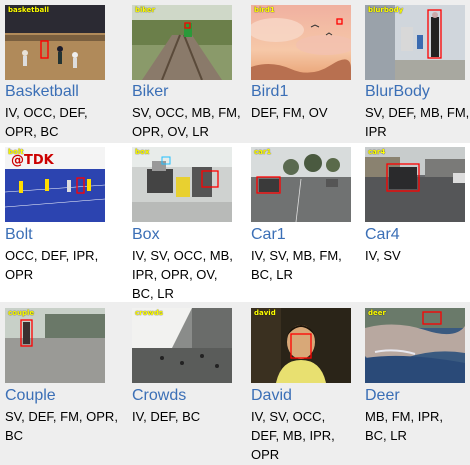 This screenshot has width=470, height=465. What do you see at coordinates (293, 435) in the screenshot?
I see `sequence-attributes: IV, SV, OCC, DEF, MB, IPR, OPR` at bounding box center [293, 435].